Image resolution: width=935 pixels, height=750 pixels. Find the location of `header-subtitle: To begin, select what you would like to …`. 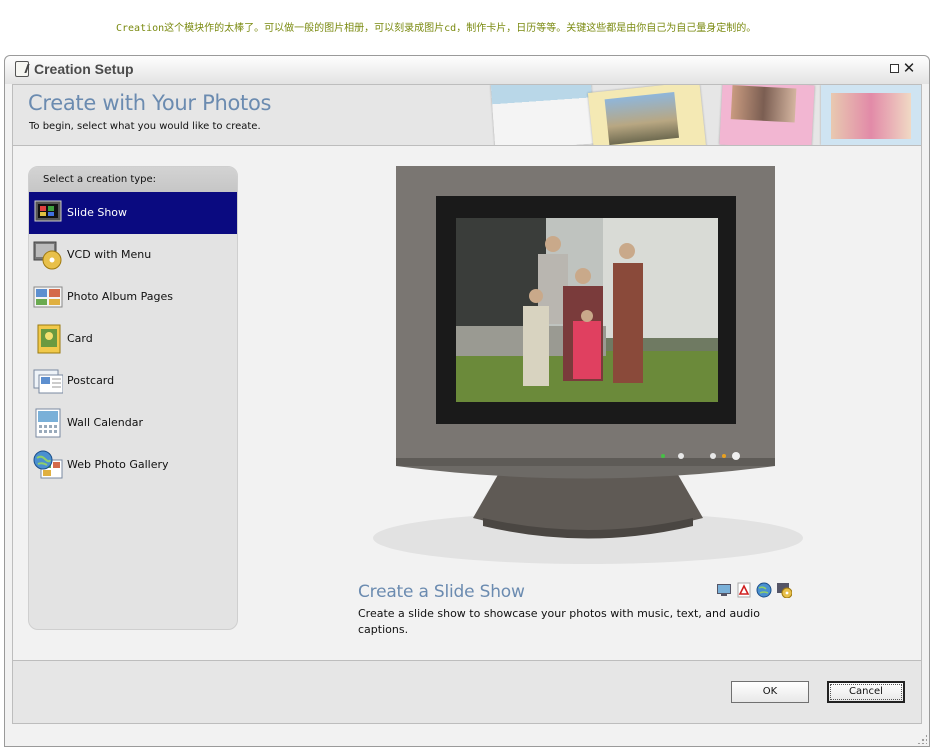

header-subtitle: To begin, select what you would like to … is located at coordinates (145, 126).